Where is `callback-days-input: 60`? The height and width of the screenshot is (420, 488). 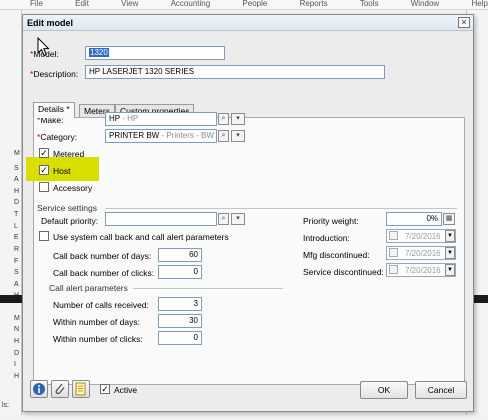 callback-days-input: 60 is located at coordinates (180, 255).